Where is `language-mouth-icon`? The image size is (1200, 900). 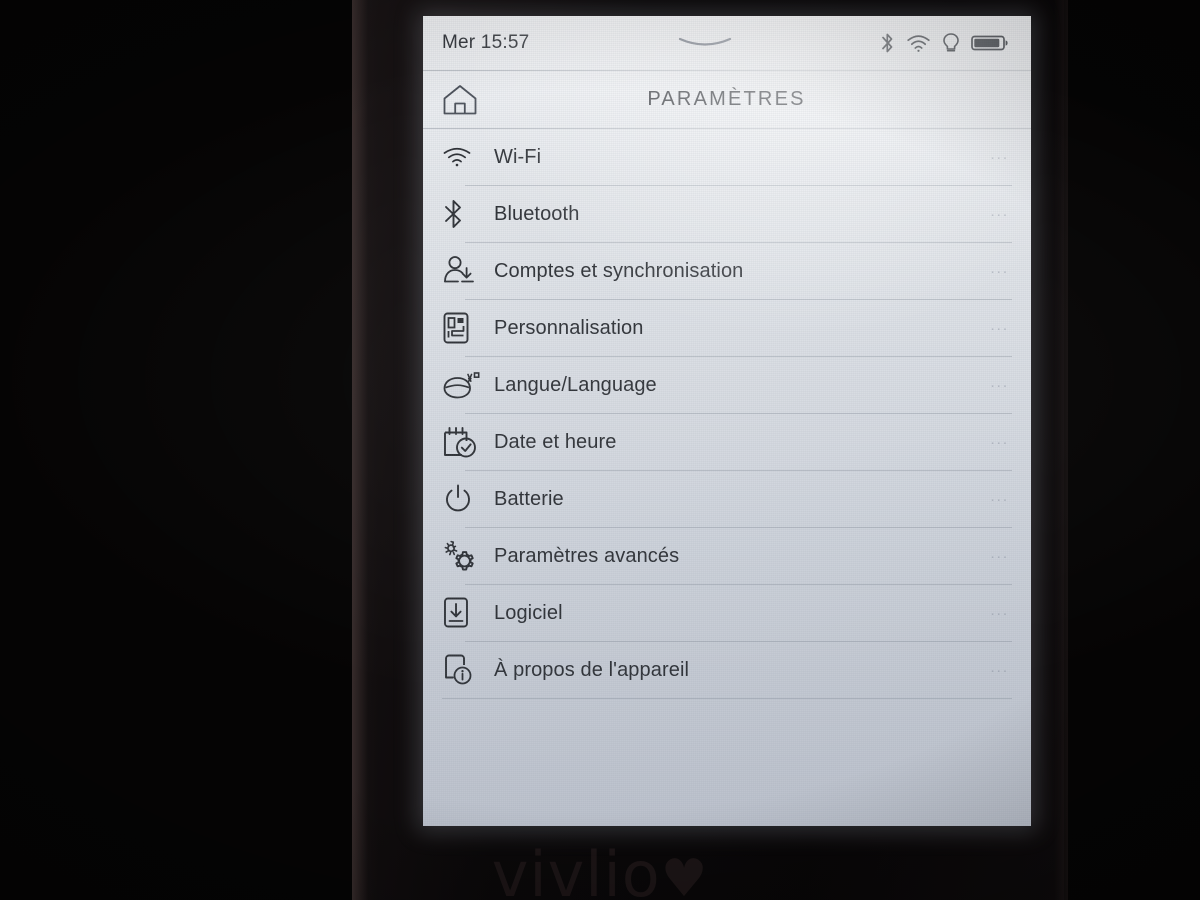
language-mouth-icon is located at coordinates (468, 385).